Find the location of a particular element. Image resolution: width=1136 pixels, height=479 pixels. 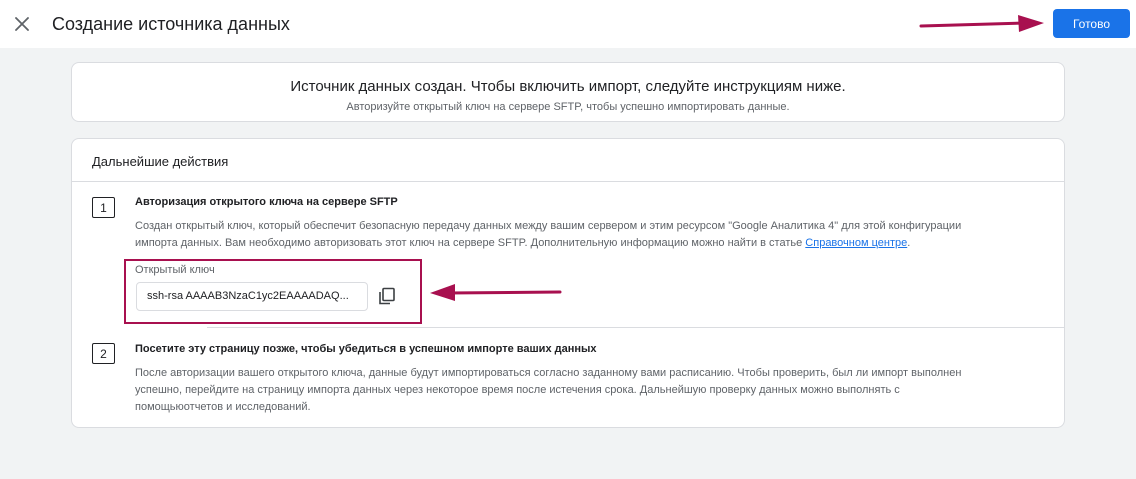

copy-key-button is located at coordinates (387, 296).